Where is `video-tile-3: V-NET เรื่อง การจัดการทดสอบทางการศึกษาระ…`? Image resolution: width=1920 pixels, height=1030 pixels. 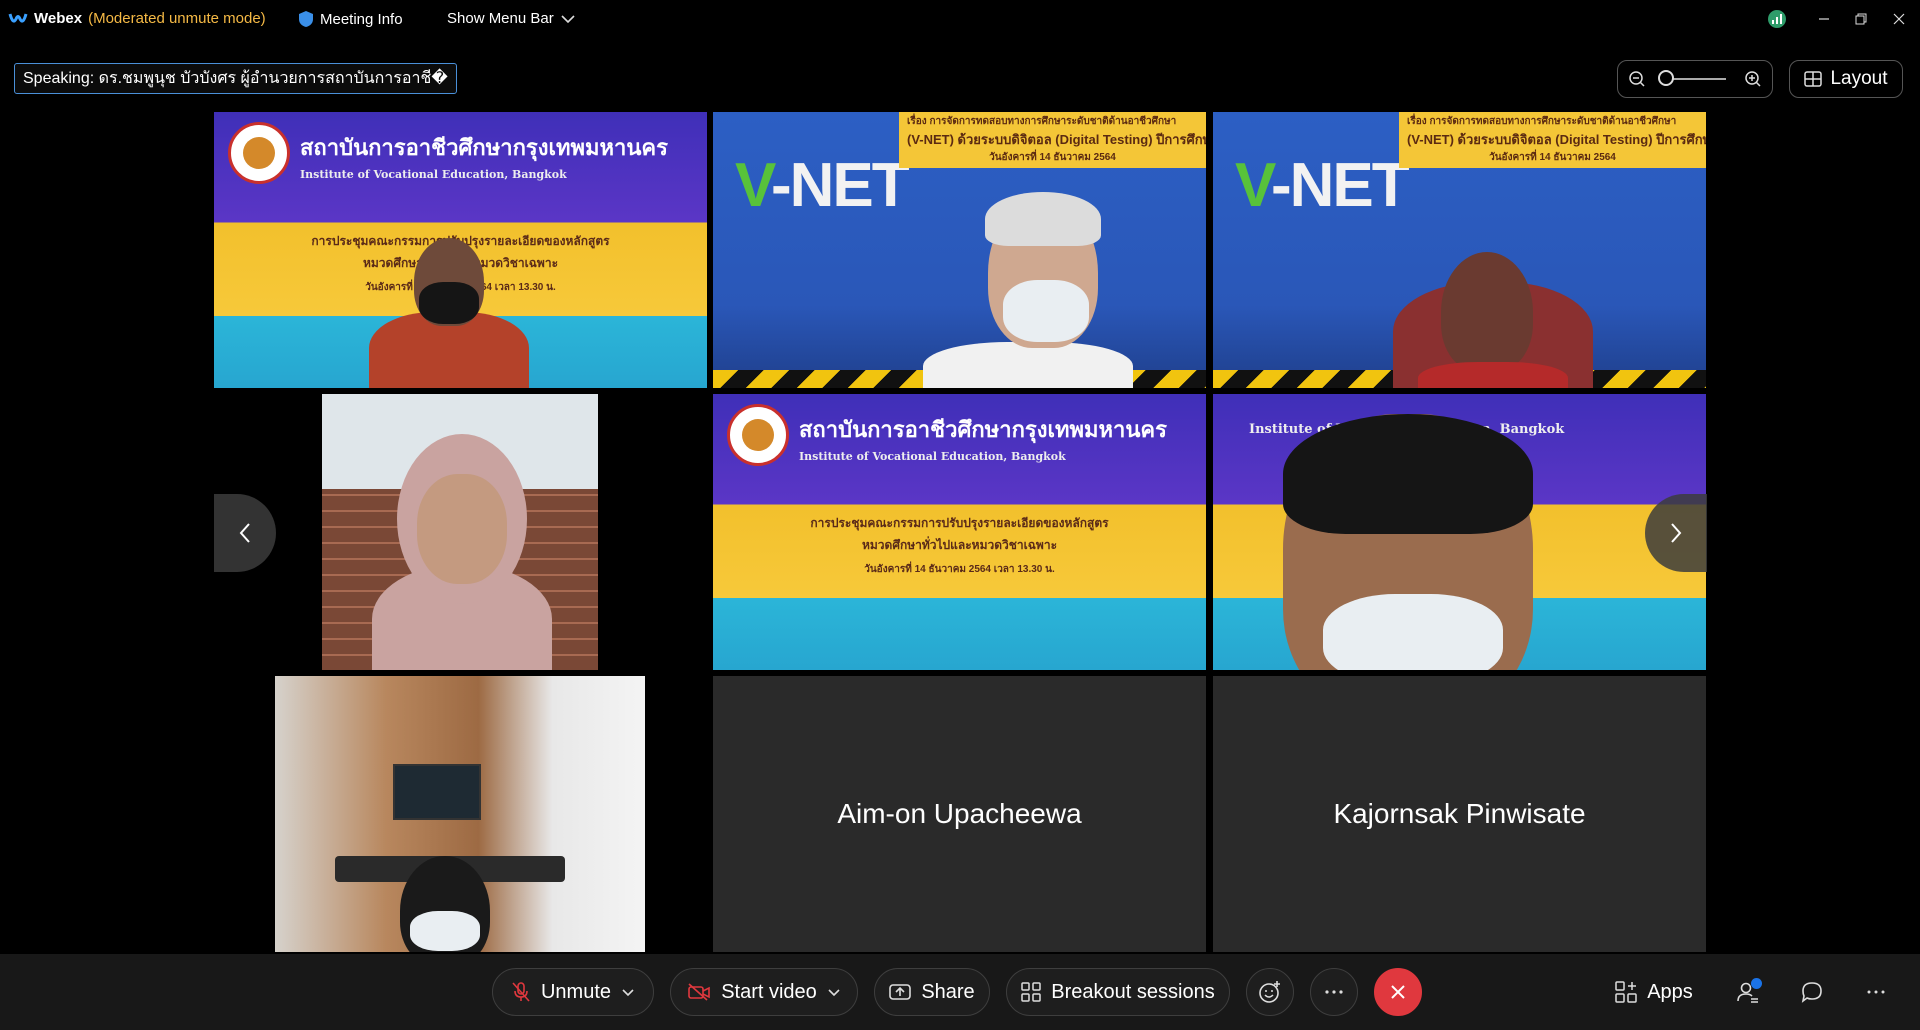
video-tile-3: V-NET เรื่อง การจัดการทดสอบทางการศึกษาระ… is located at coordinates (1459, 250).